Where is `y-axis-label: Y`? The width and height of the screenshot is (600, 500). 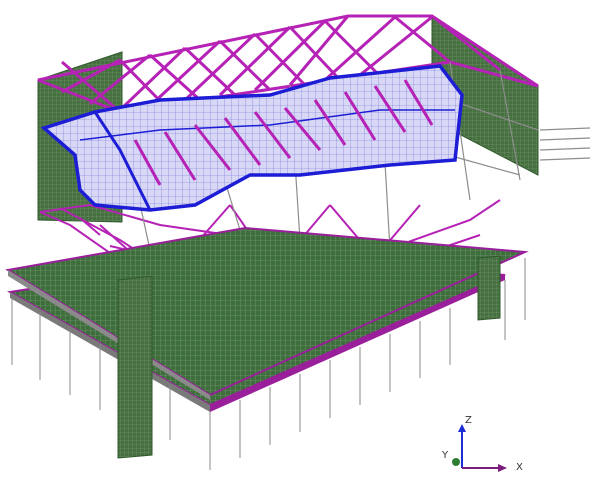
y-axis-label: Y is located at coordinates (445, 455).